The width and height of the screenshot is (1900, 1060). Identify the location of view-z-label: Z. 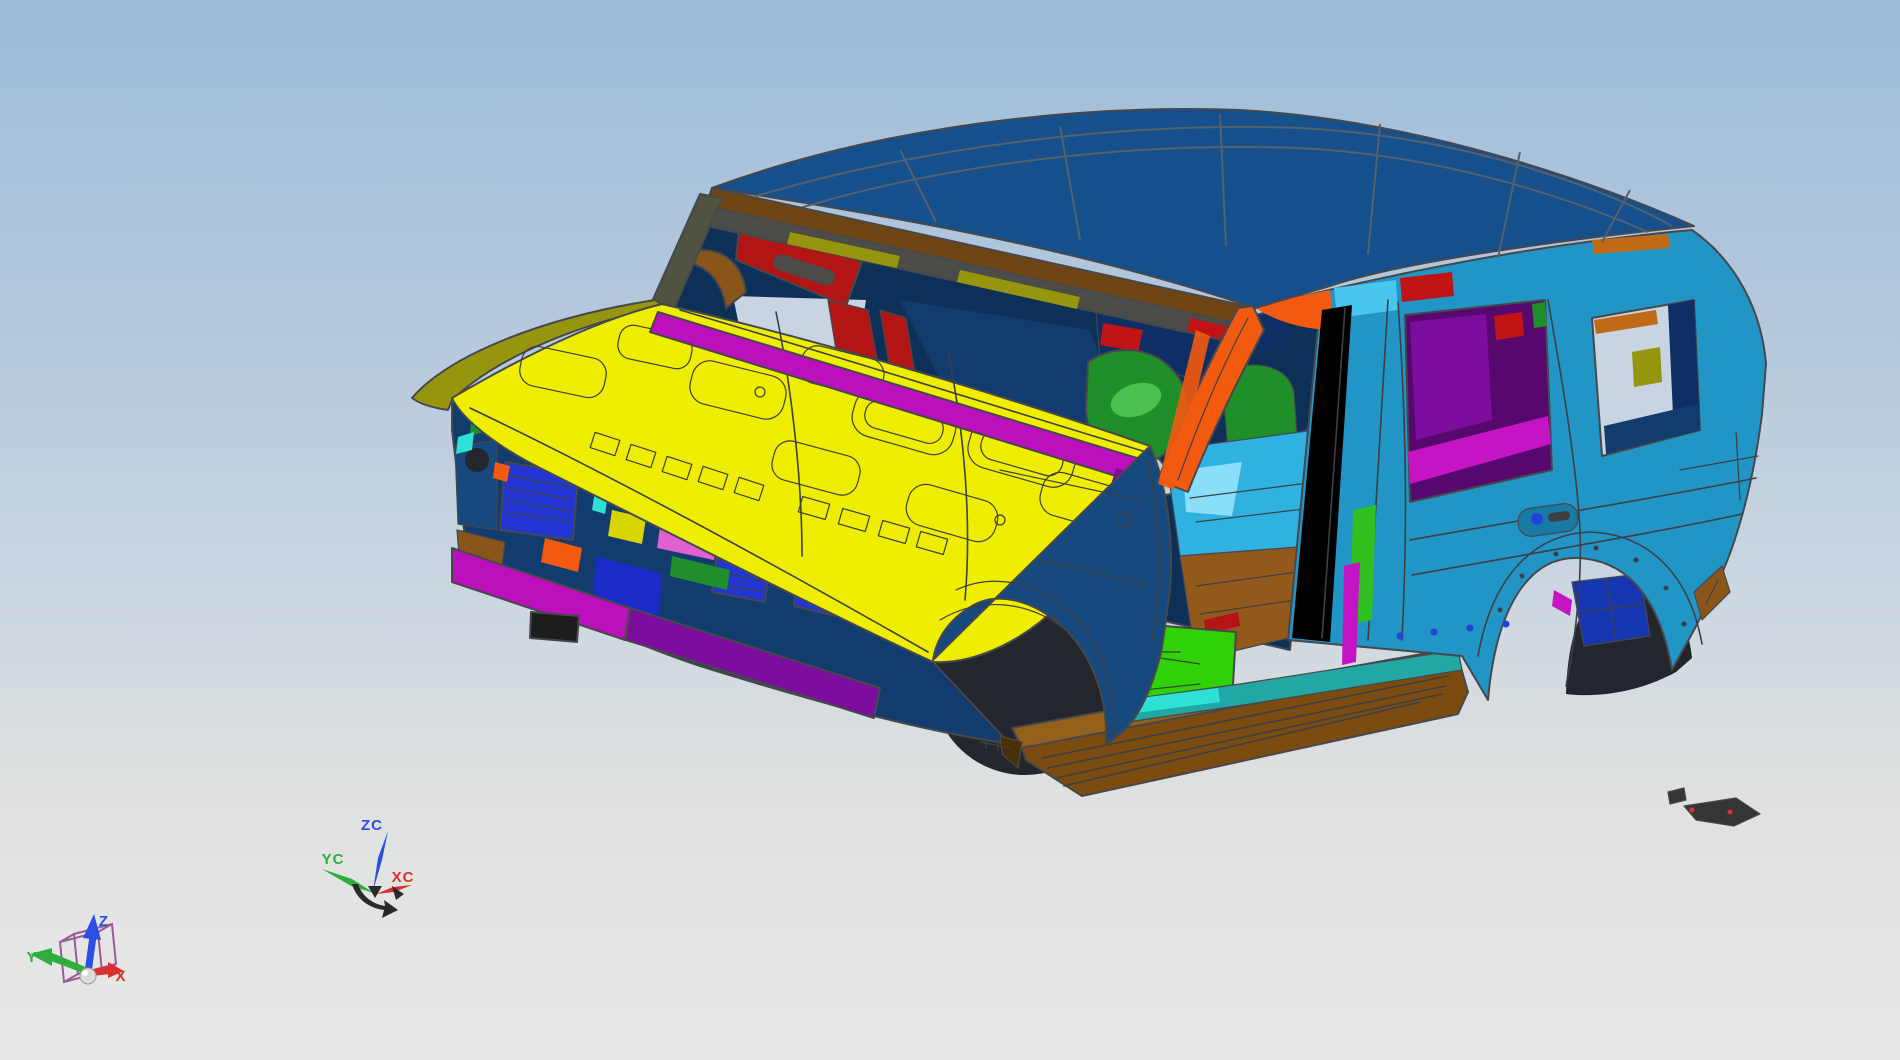
(104, 921).